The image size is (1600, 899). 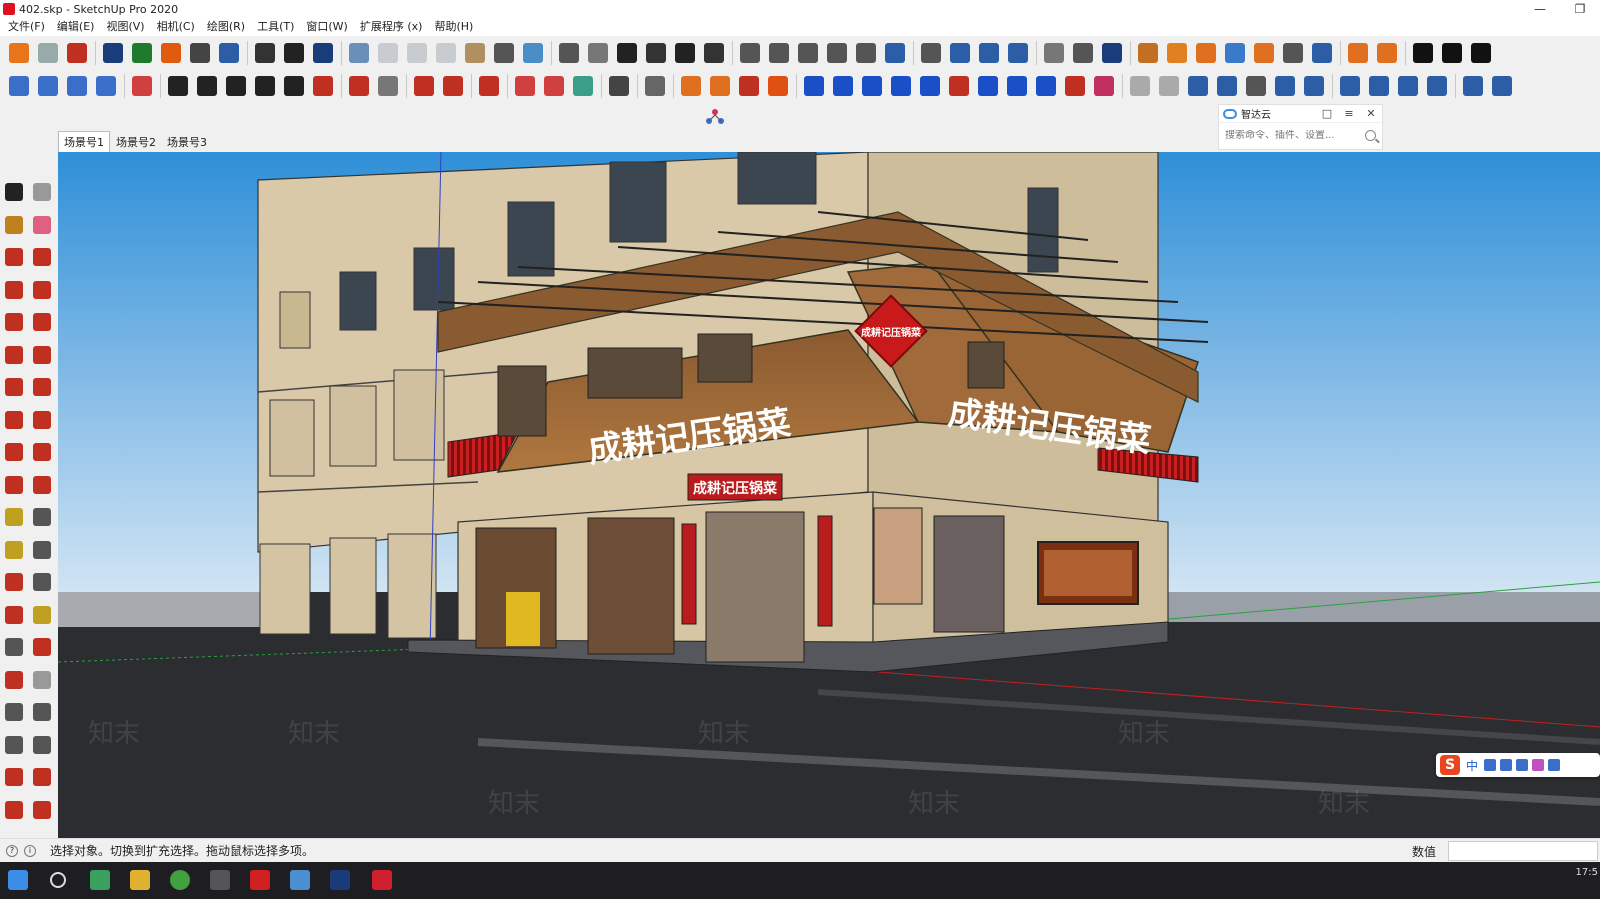 What do you see at coordinates (140, 880) in the screenshot?
I see `explorer-taskbar-icon` at bounding box center [140, 880].